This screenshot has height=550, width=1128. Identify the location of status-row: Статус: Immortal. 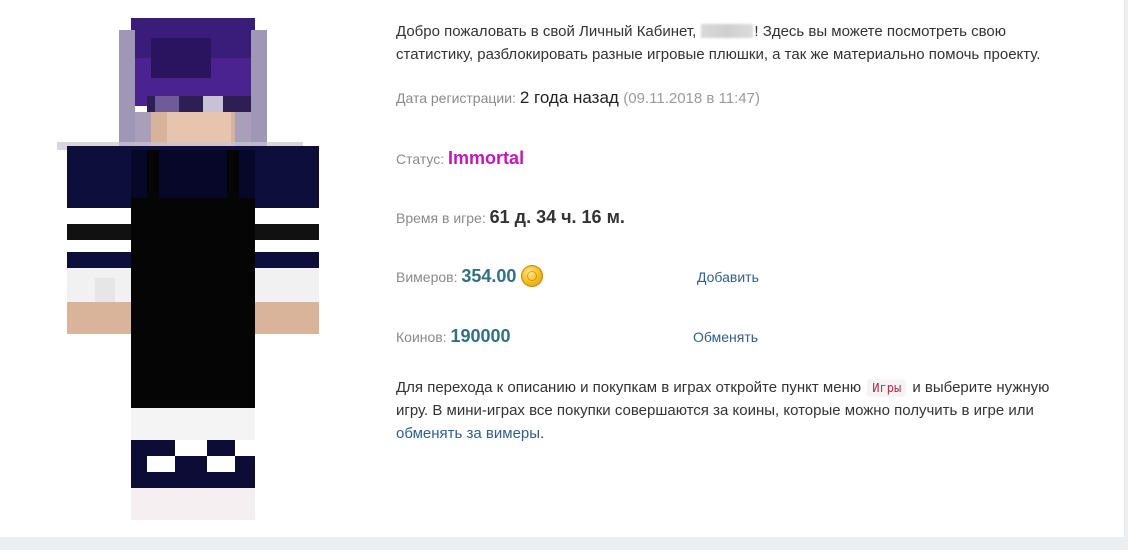
(460, 158).